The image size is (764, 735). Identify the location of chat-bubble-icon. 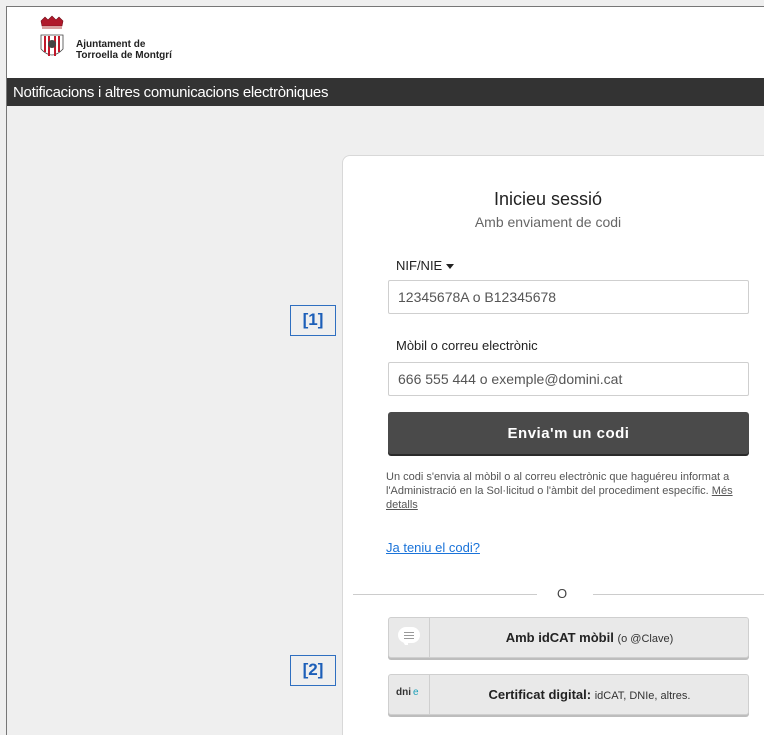
(409, 636).